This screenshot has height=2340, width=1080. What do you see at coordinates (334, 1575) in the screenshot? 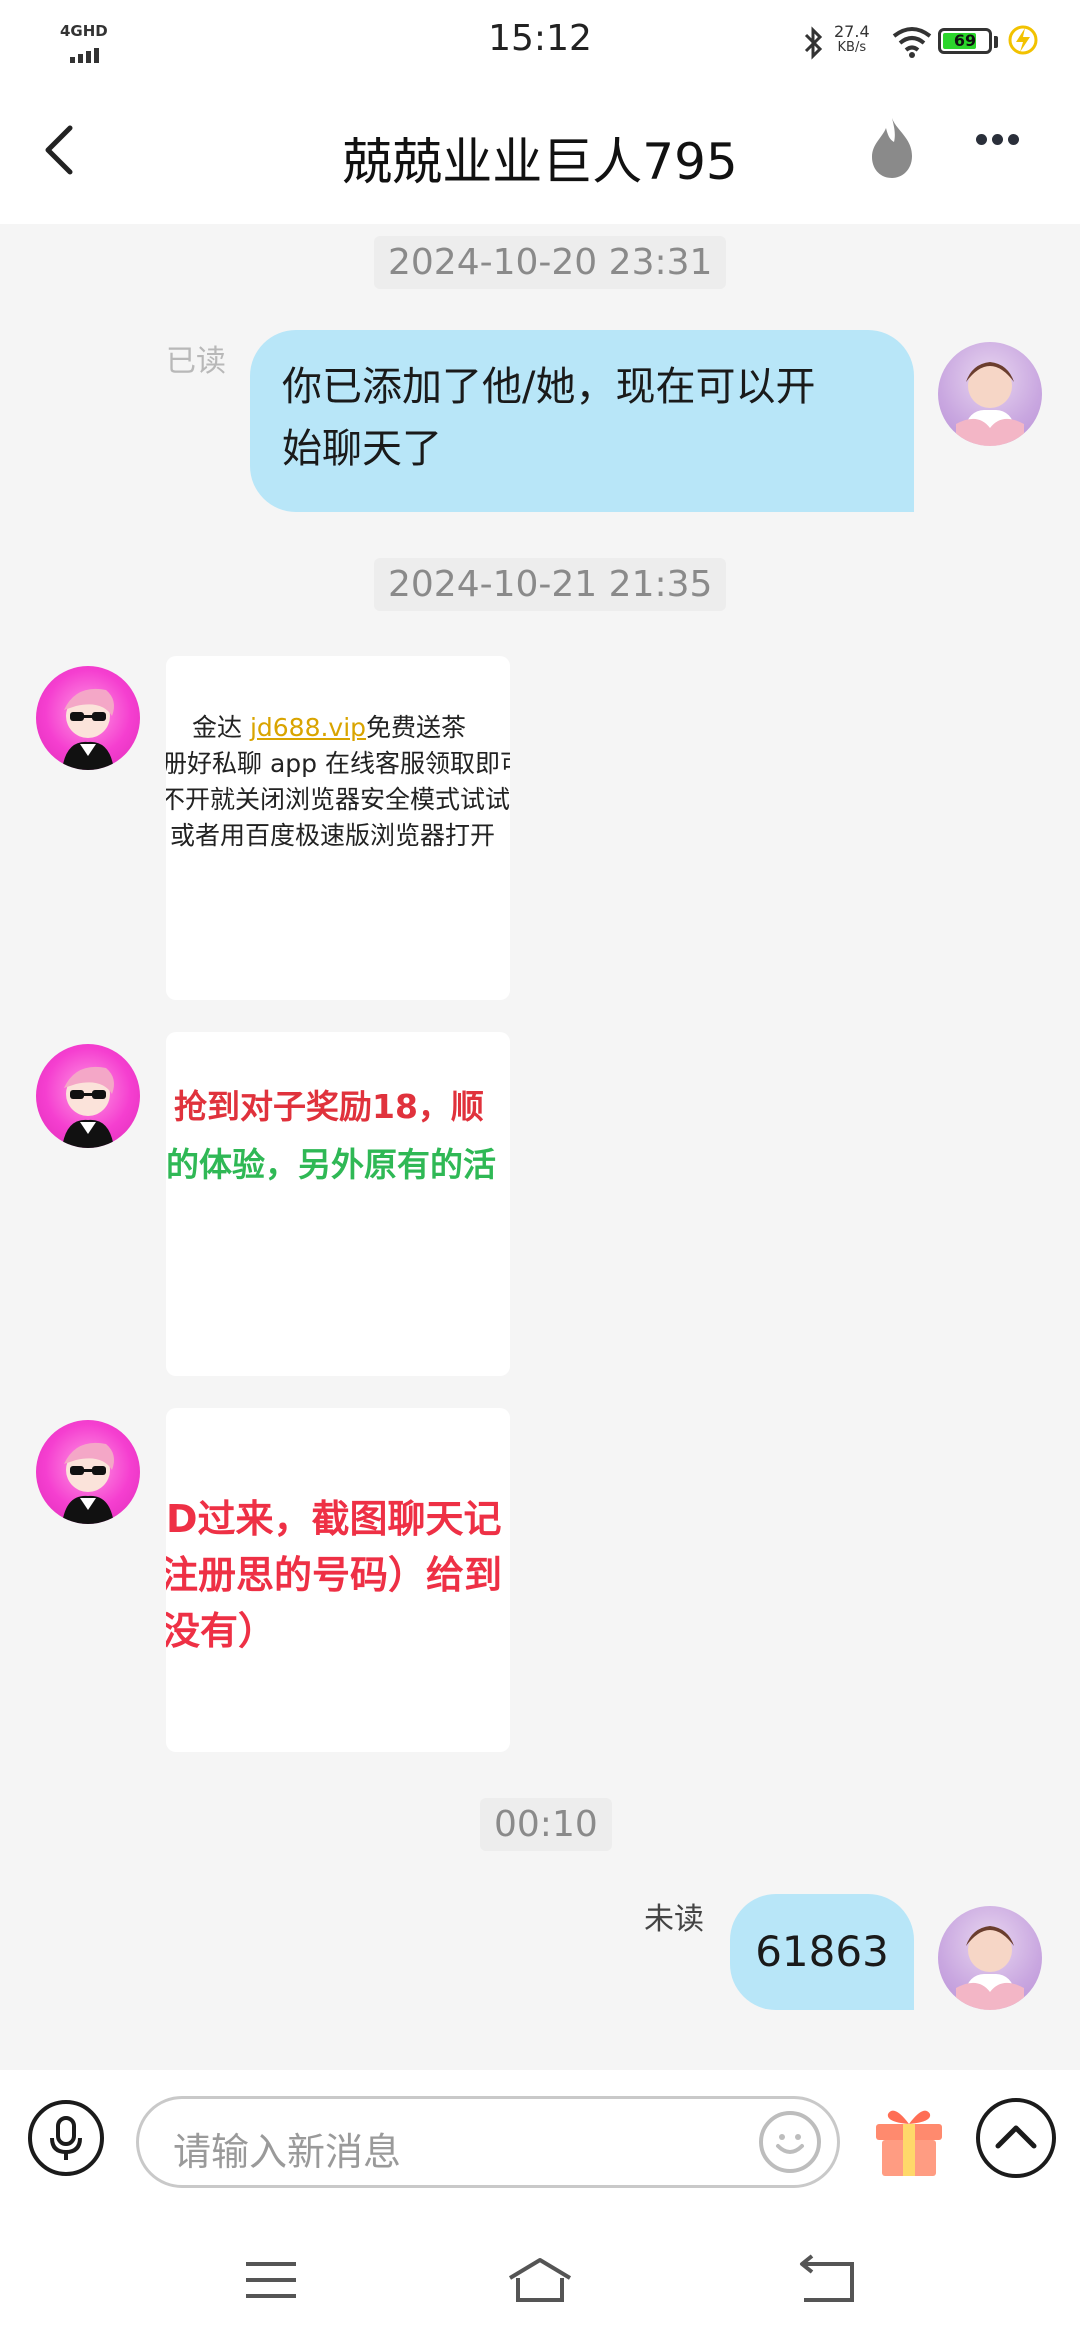
I see `image-text-line: 注册思的号码）给到` at bounding box center [334, 1575].